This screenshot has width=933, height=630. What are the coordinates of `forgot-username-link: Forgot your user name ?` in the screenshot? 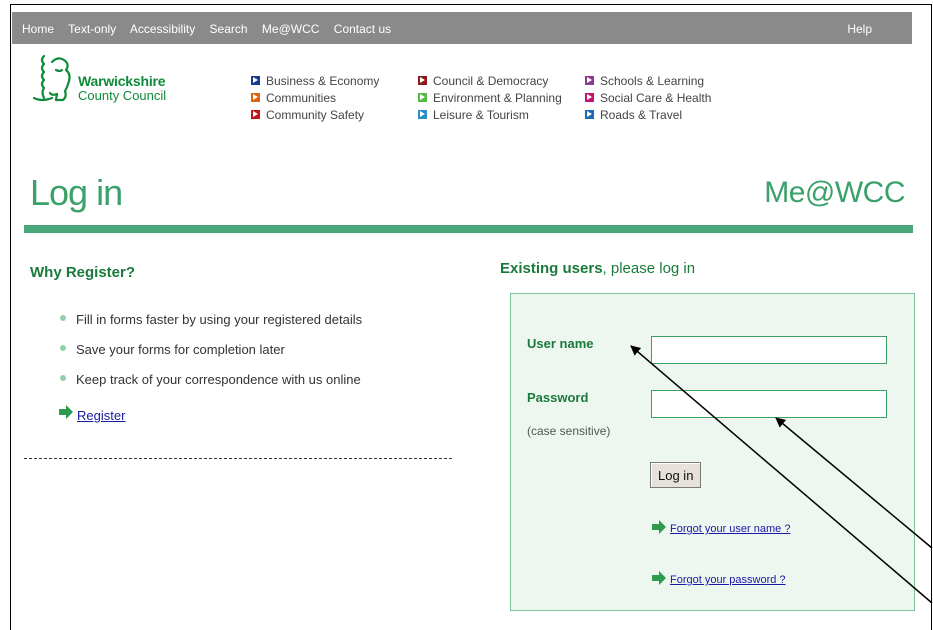 It's located at (730, 529).